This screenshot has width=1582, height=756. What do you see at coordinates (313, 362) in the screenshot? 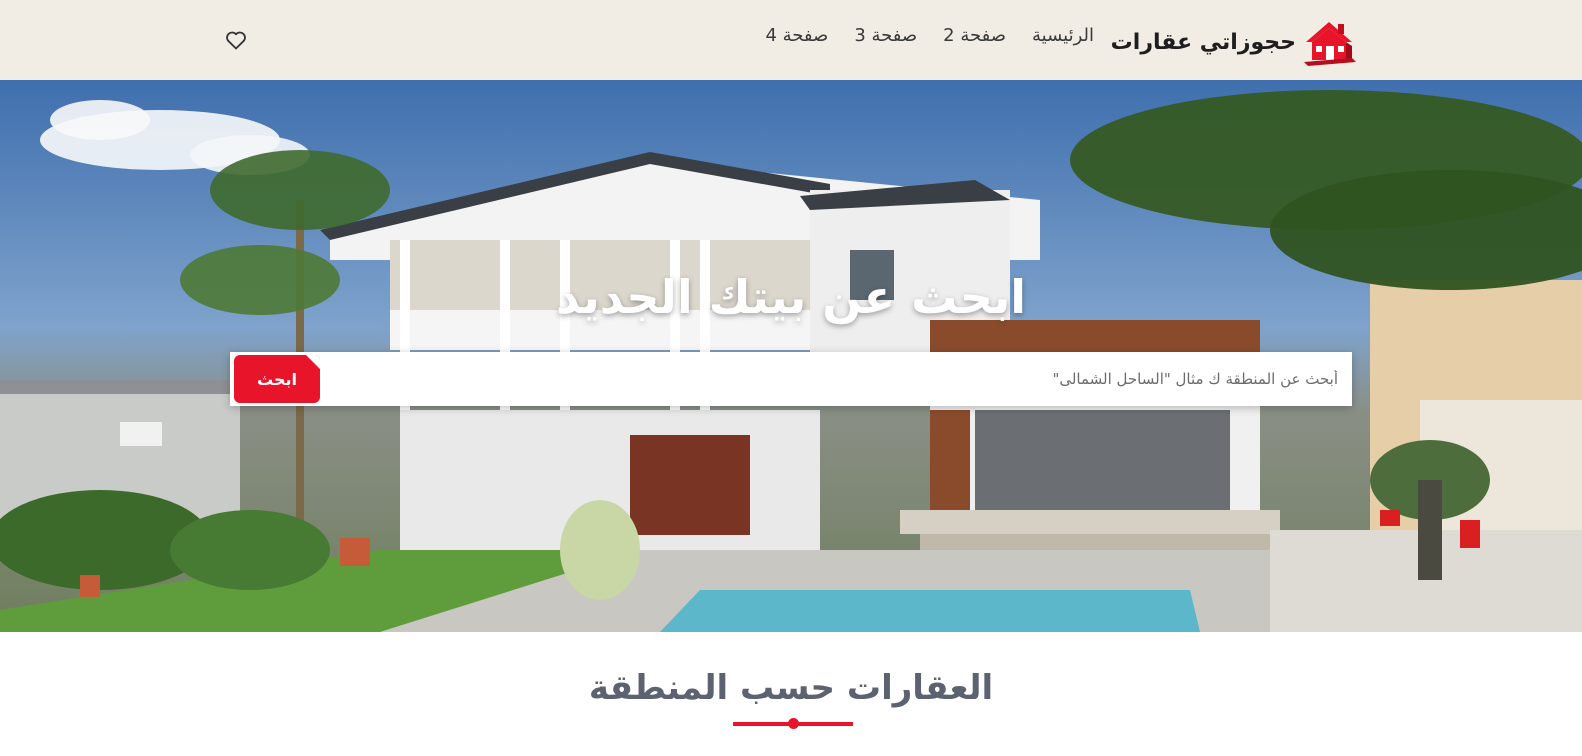
I see `button-corner-fold` at bounding box center [313, 362].